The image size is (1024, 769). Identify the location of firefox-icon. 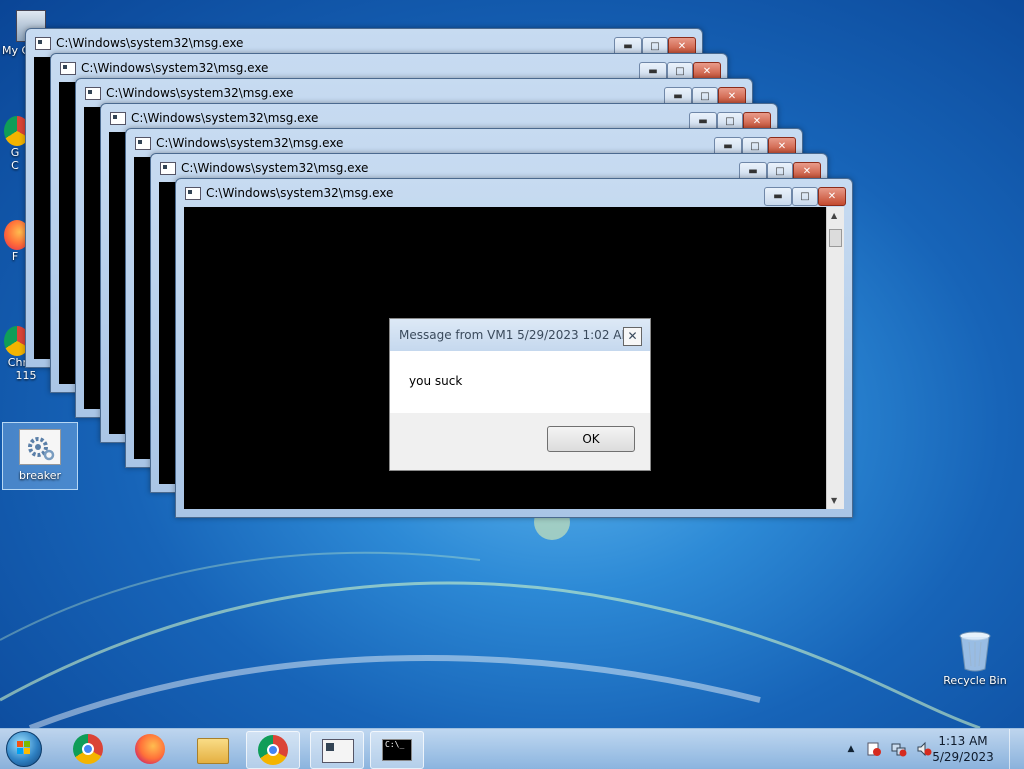
(150, 749).